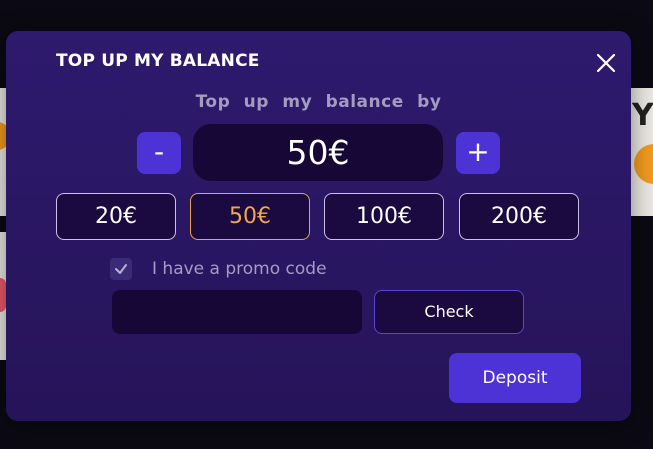  Describe the element at coordinates (318, 102) in the screenshot. I see `amount-prompt: Top up my balance by` at that location.